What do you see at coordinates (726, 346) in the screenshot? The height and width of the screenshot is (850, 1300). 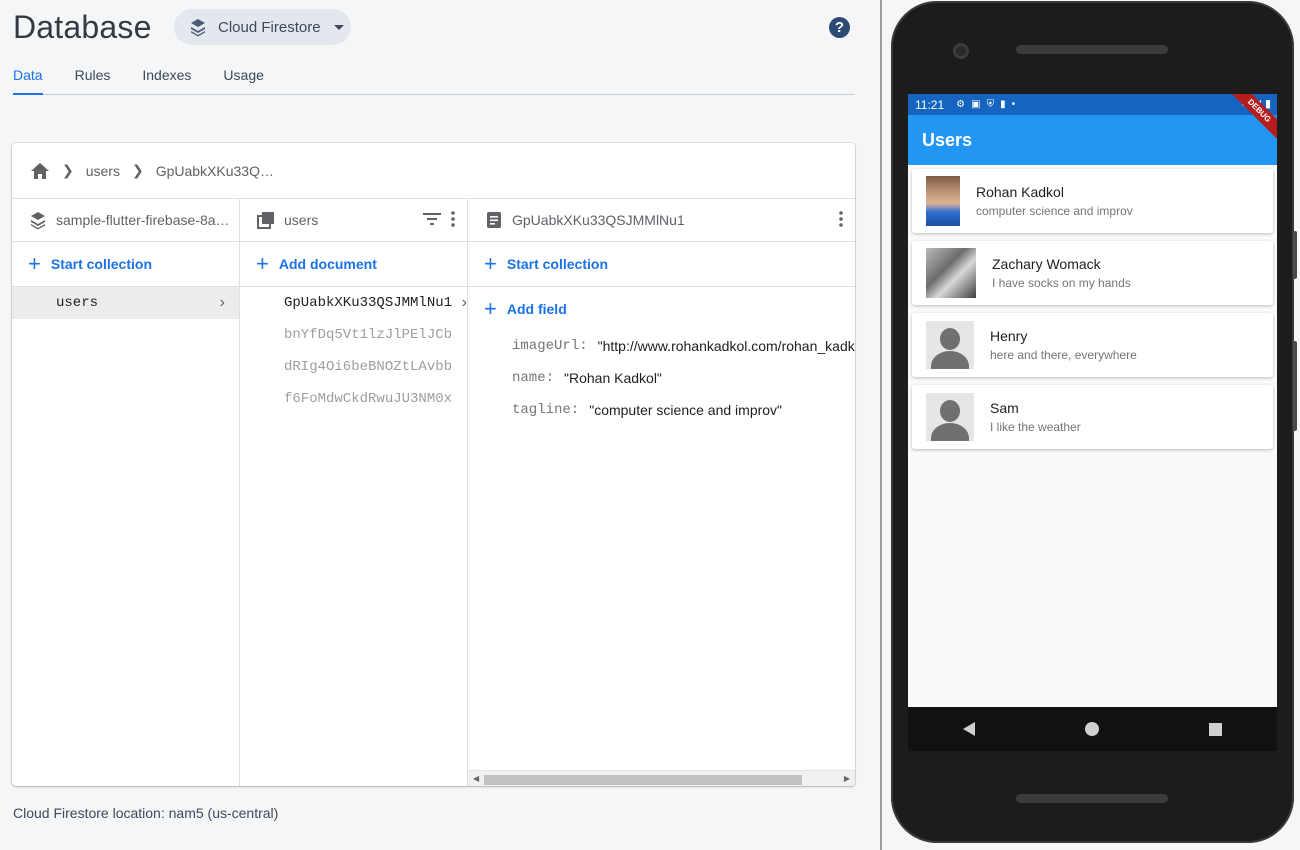 I see `field-value: "http://www.rohankadkol.com/rohan_kadk` at bounding box center [726, 346].